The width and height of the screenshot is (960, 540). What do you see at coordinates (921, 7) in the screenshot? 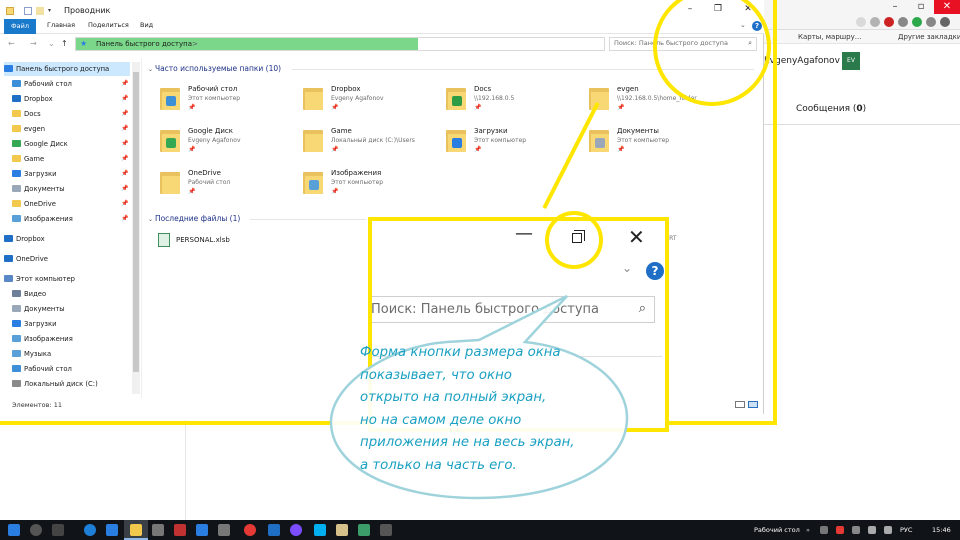
I see `browser-maximize-button: ▫` at bounding box center [921, 7].